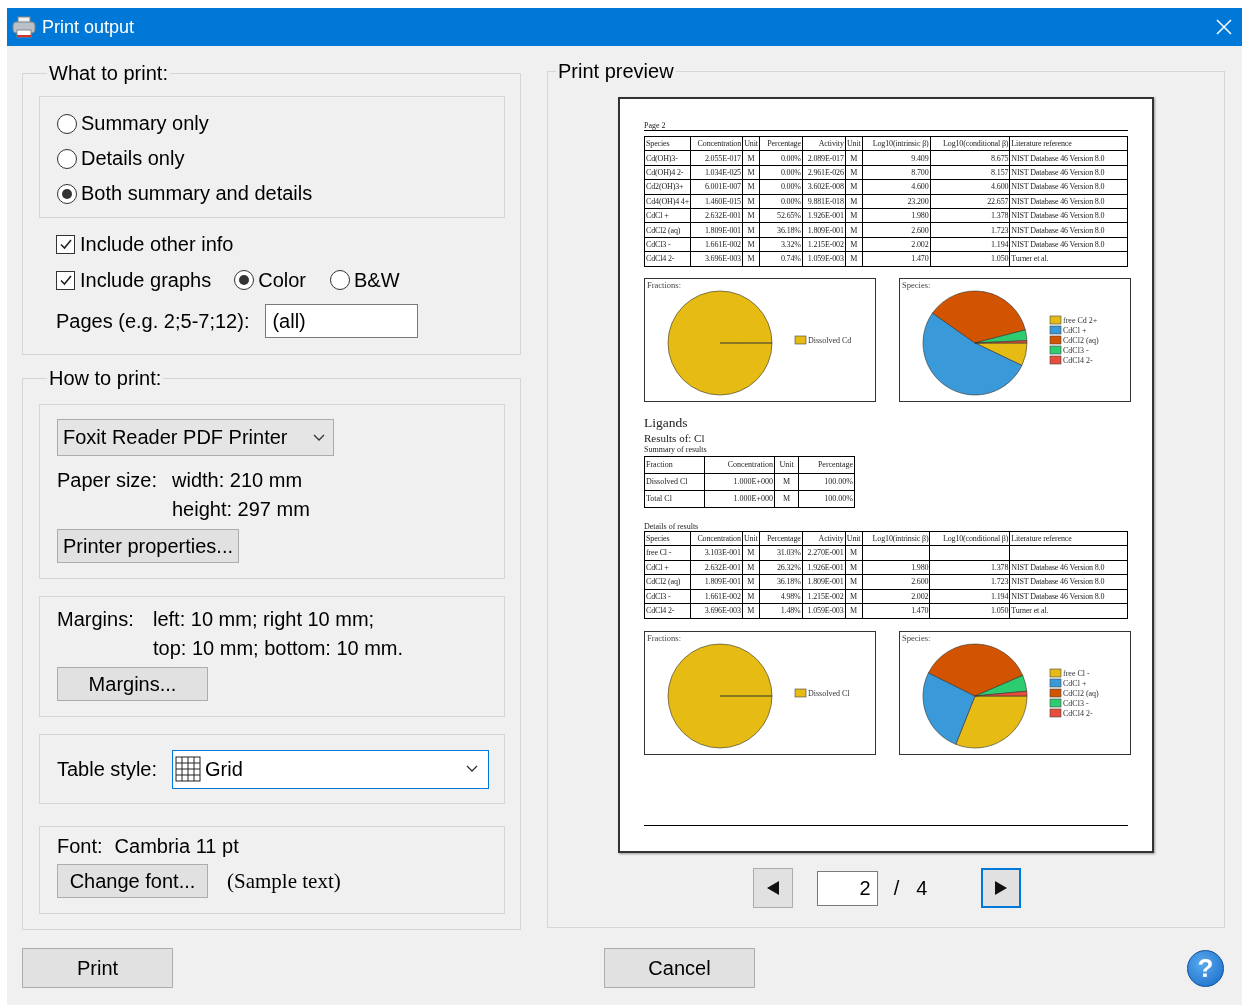 The image size is (1242, 1005). What do you see at coordinates (1001, 888) in the screenshot?
I see `next-page-button` at bounding box center [1001, 888].